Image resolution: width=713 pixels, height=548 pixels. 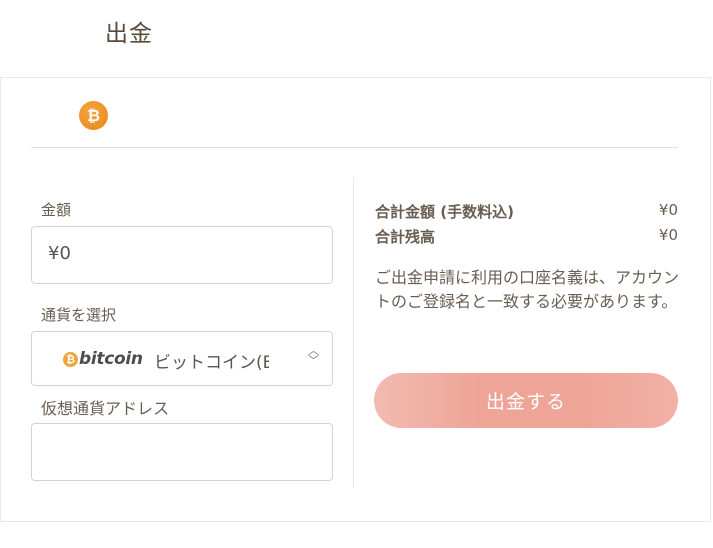 What do you see at coordinates (526, 400) in the screenshot?
I see `withdraw-submit-button: 出金する` at bounding box center [526, 400].